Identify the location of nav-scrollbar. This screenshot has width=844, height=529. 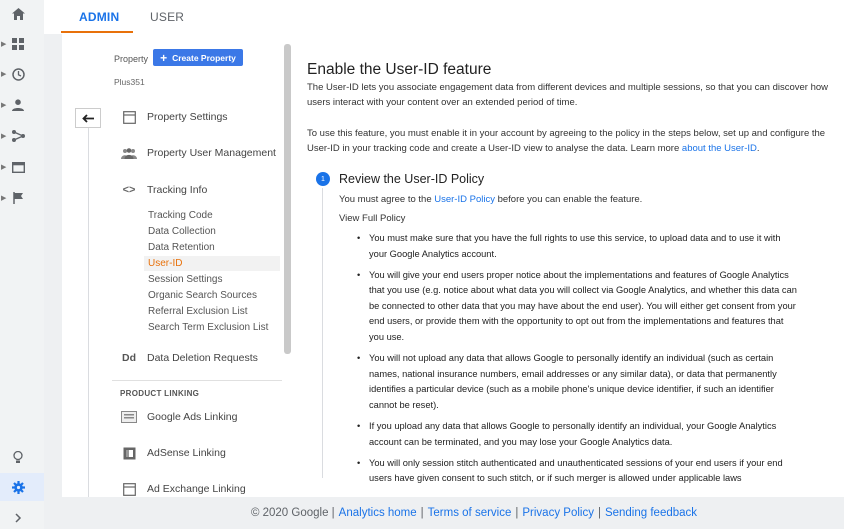
(287, 199).